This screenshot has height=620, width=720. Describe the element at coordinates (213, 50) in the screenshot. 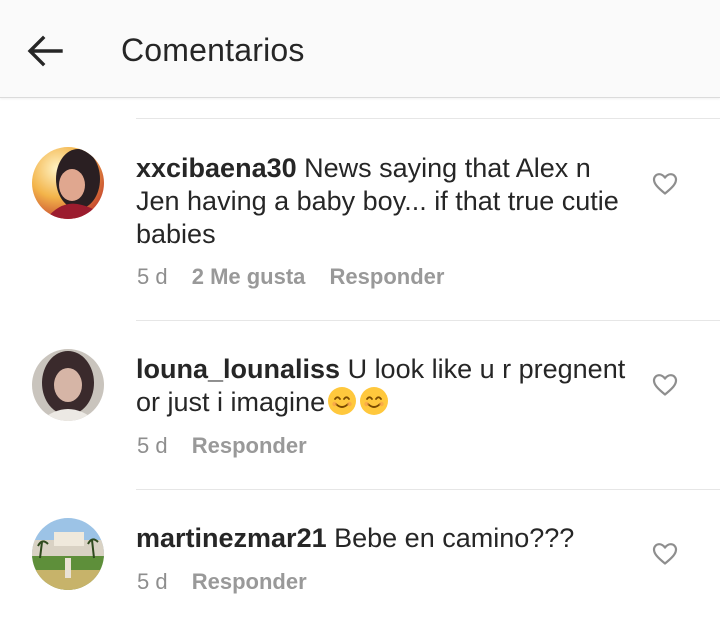

I see `page-title: Comentarios` at that location.